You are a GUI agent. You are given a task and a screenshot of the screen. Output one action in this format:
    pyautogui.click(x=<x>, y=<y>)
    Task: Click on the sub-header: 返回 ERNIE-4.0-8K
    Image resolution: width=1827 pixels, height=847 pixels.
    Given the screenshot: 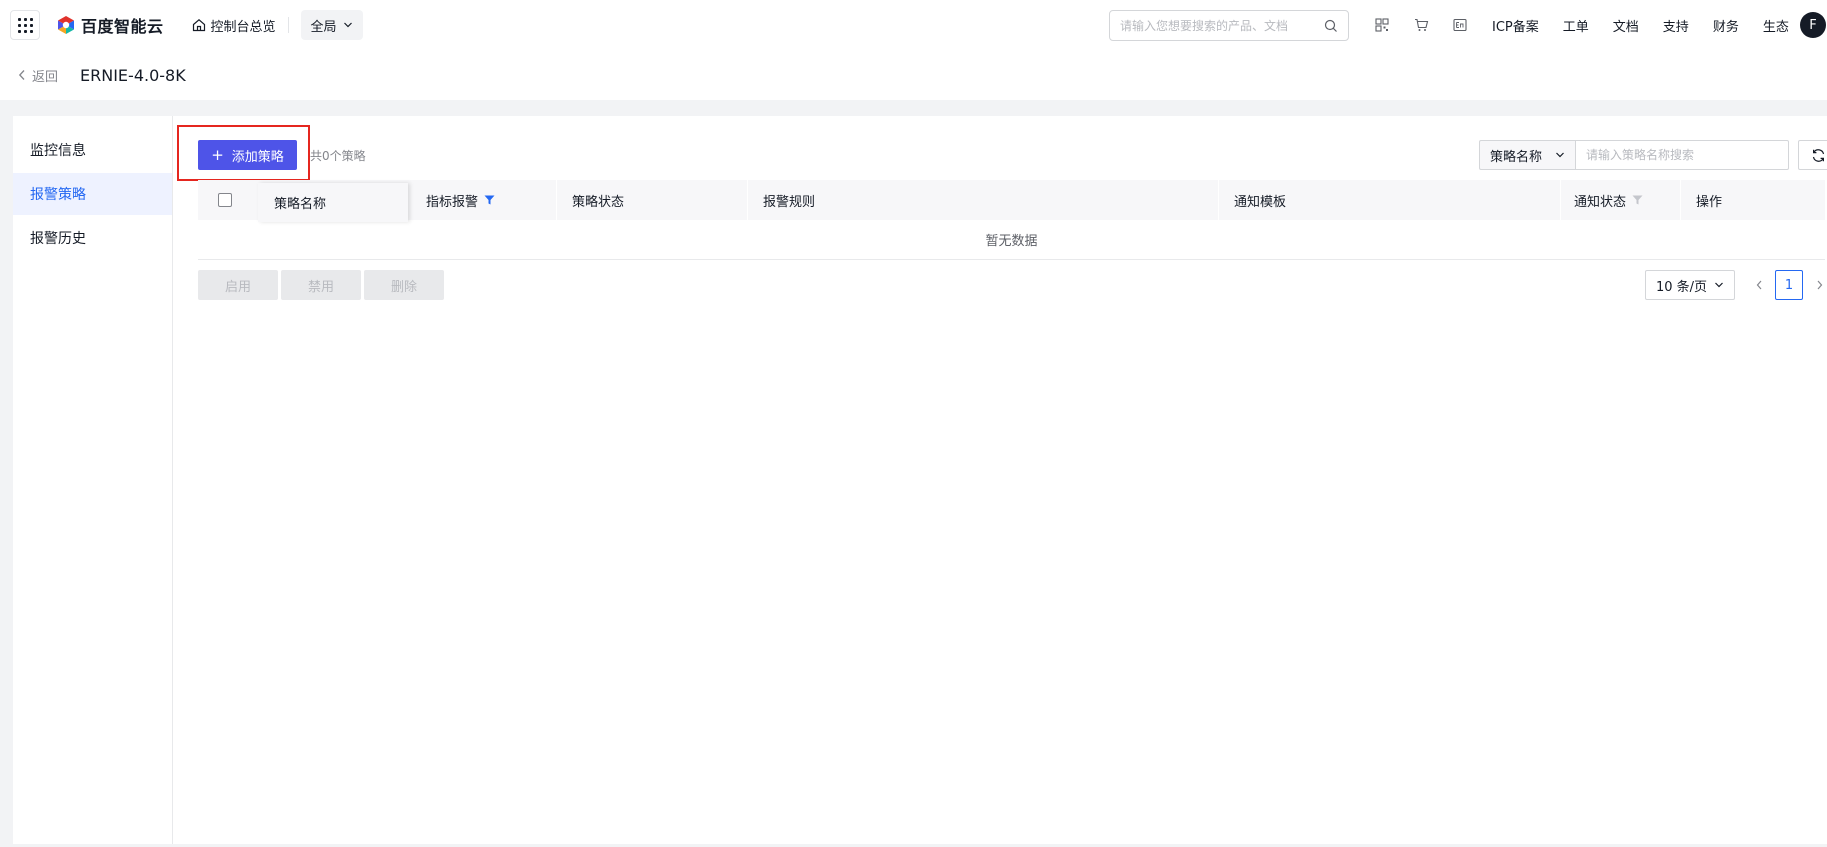 What is the action you would take?
    pyautogui.click(x=913, y=75)
    